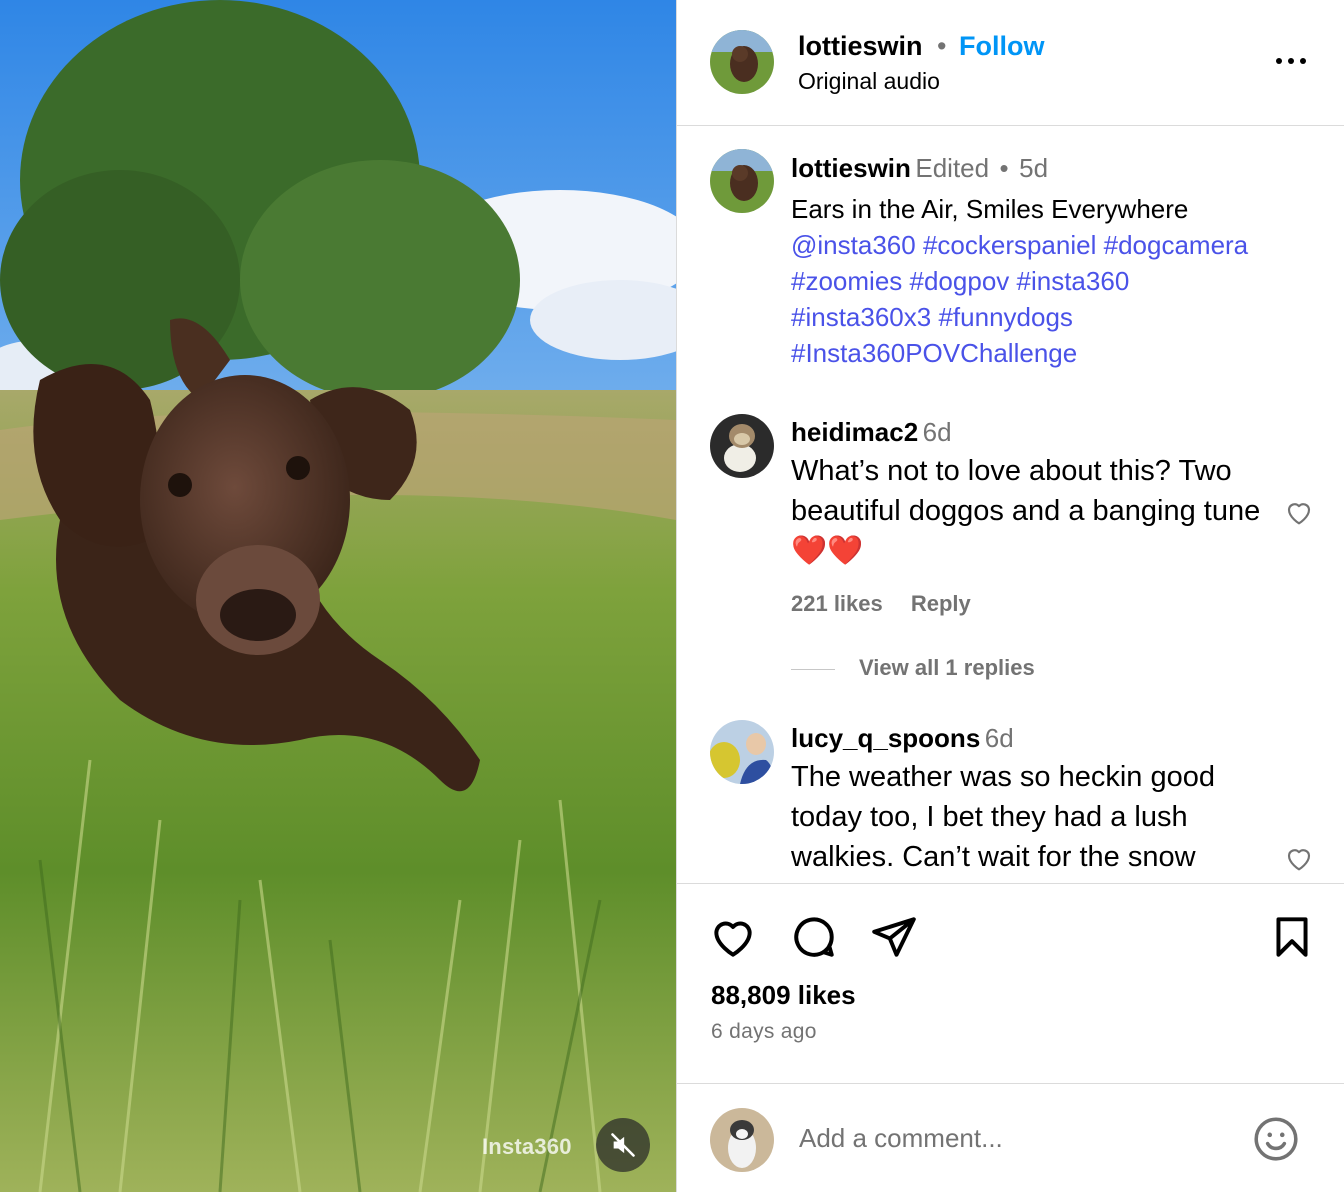  I want to click on caption-avatar, so click(742, 181).